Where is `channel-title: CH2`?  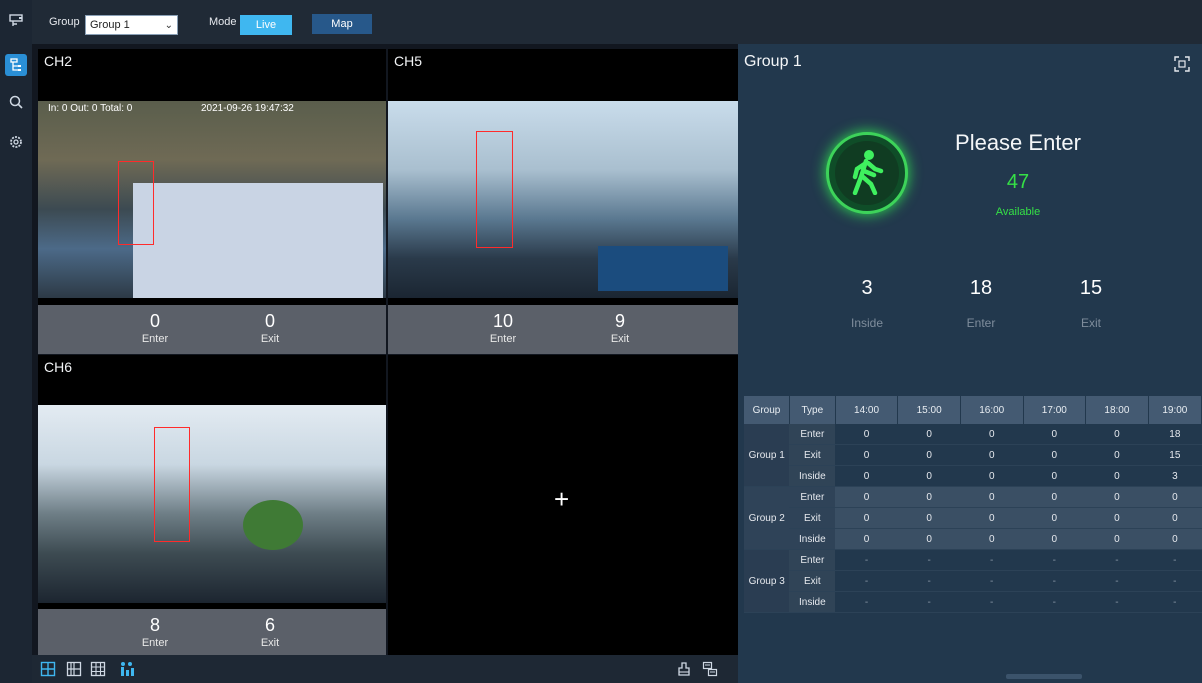
channel-title: CH2 is located at coordinates (58, 61).